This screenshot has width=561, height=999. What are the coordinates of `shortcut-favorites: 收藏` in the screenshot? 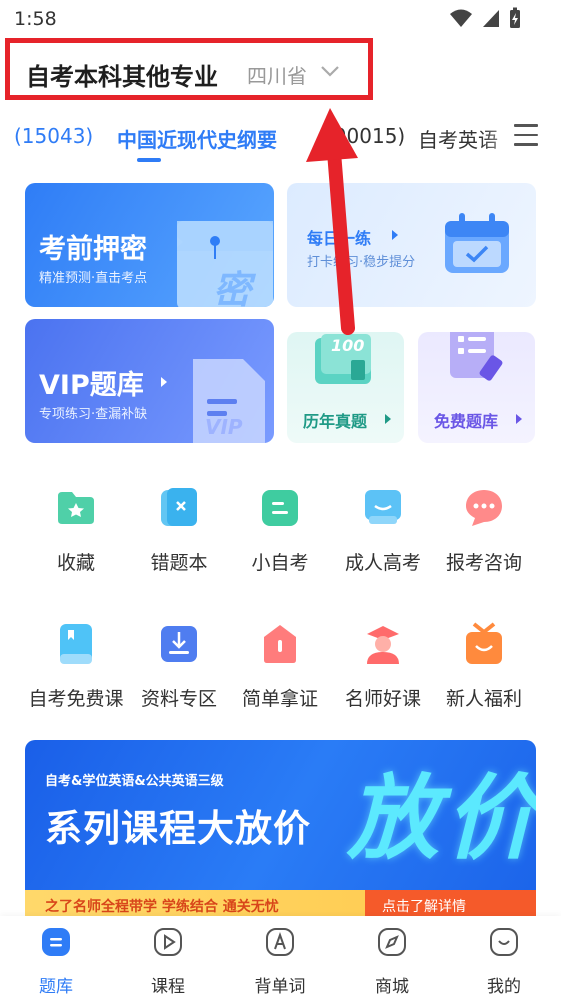 It's located at (76, 530).